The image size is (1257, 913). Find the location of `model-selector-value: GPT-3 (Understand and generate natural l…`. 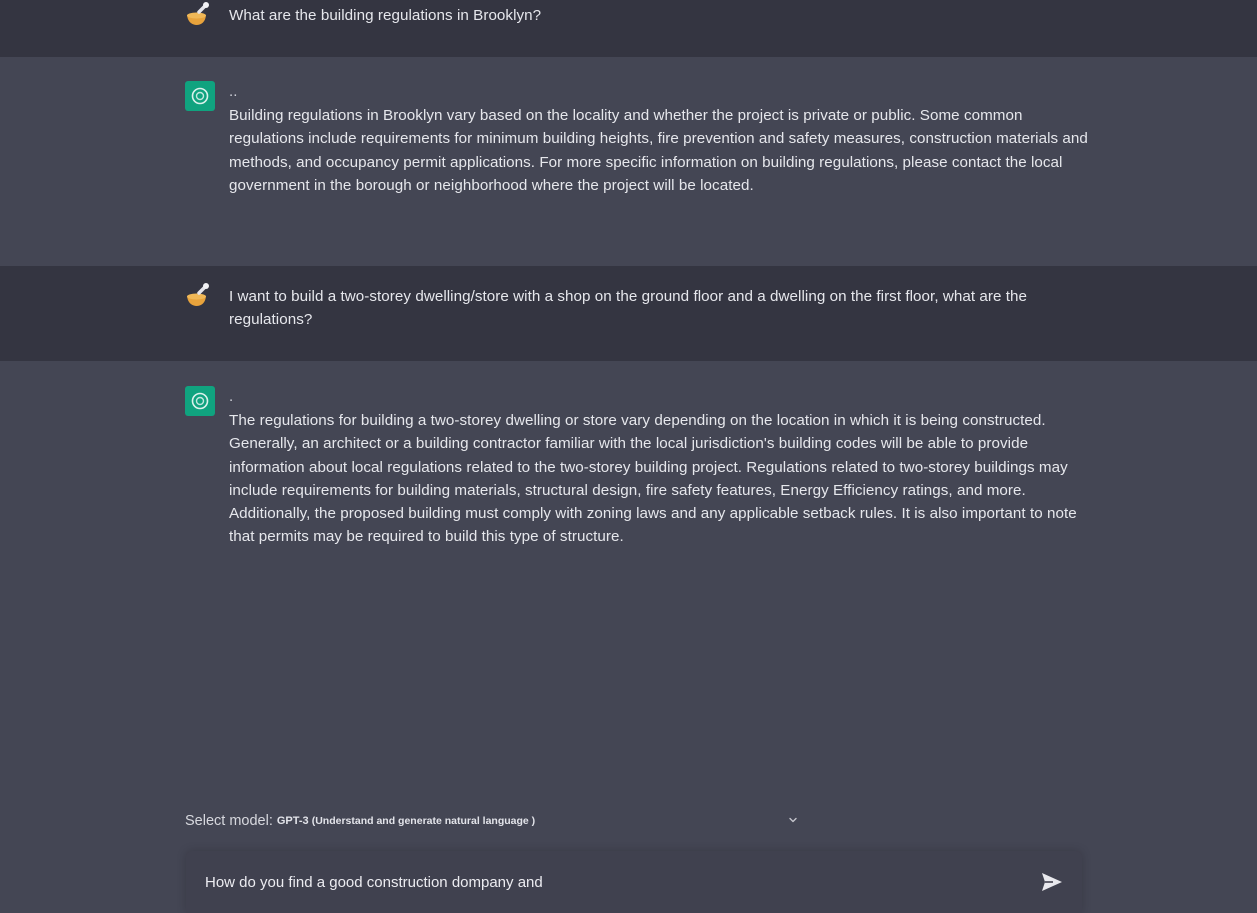

model-selector-value: GPT-3 (Understand and generate natural l… is located at coordinates (406, 821).